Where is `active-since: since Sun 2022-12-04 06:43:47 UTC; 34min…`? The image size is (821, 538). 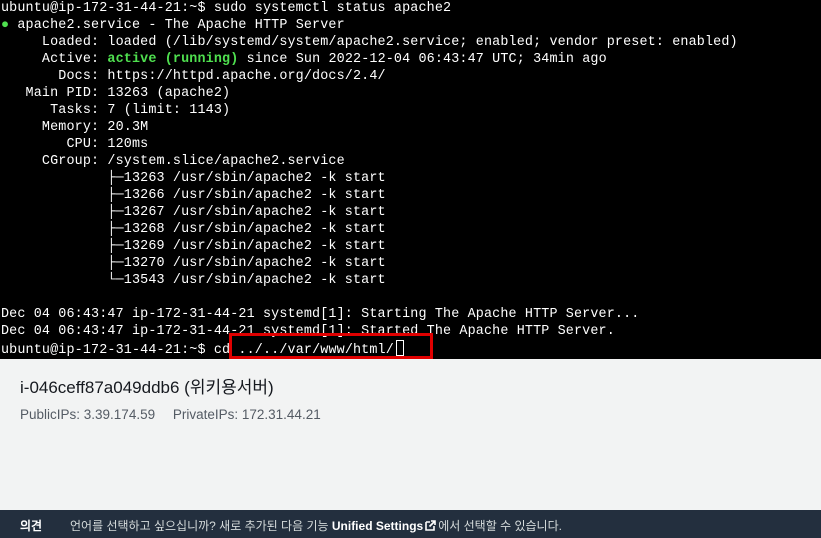
active-since: since Sun 2022-12-04 06:43:47 UTC; 34min… is located at coordinates (426, 59).